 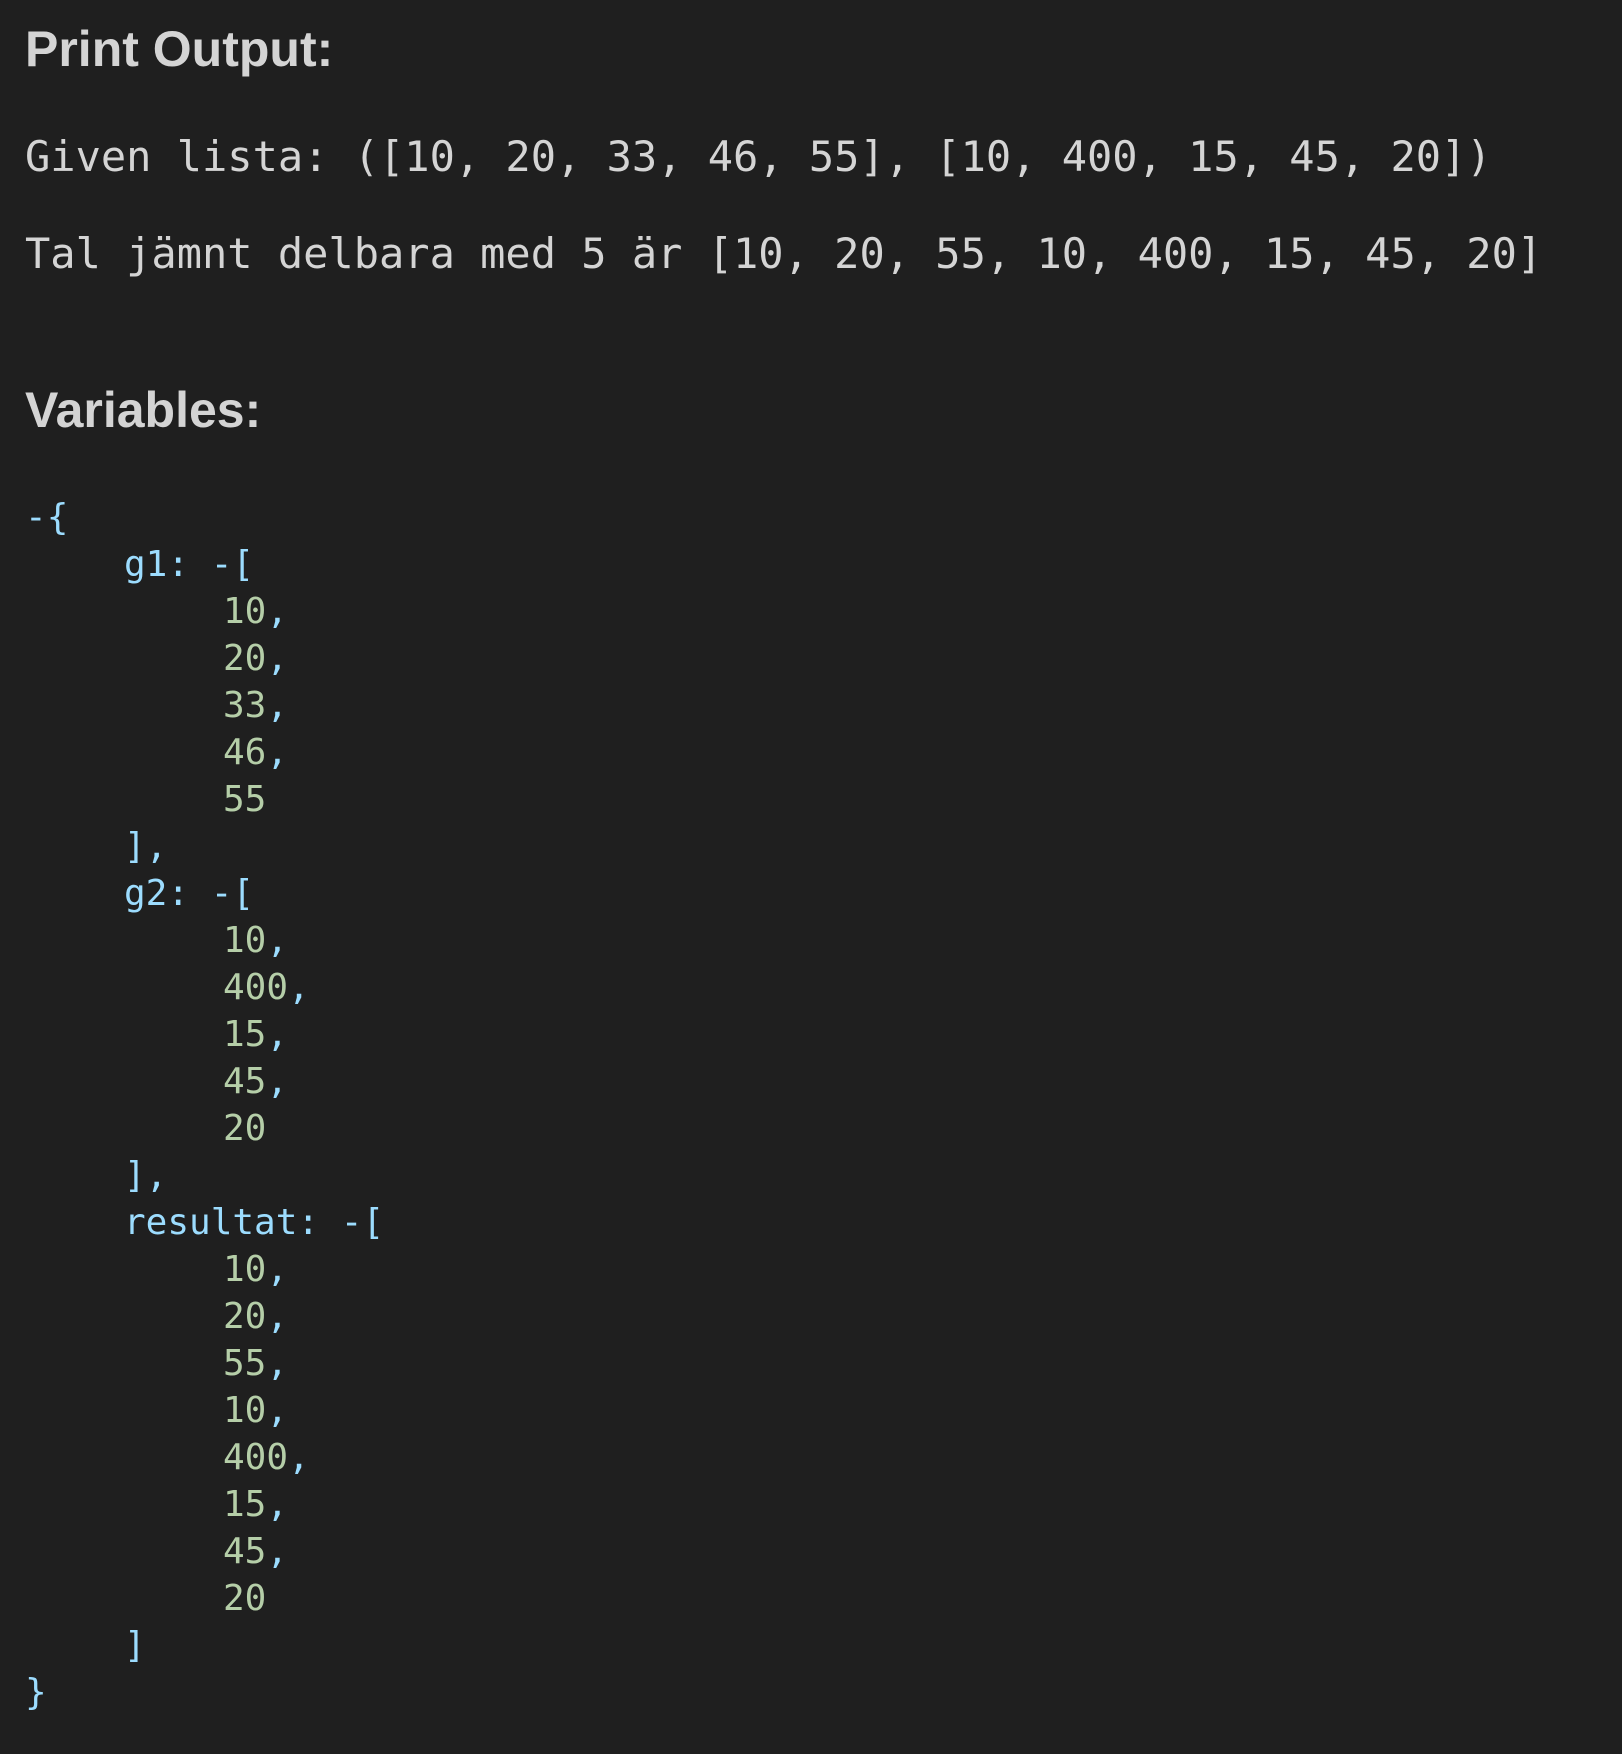 What do you see at coordinates (204, 1363) in the screenshot?
I see `list-item: 55,` at bounding box center [204, 1363].